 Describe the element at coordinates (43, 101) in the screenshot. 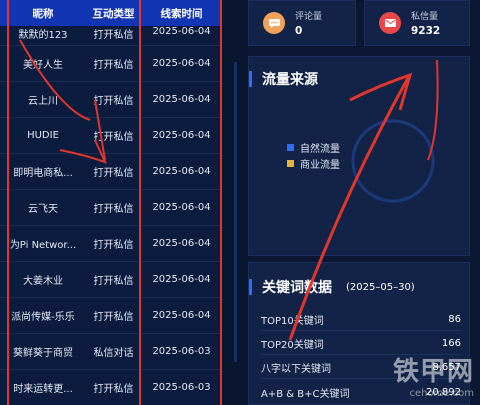

I see `nickname-cell: 云上川` at that location.